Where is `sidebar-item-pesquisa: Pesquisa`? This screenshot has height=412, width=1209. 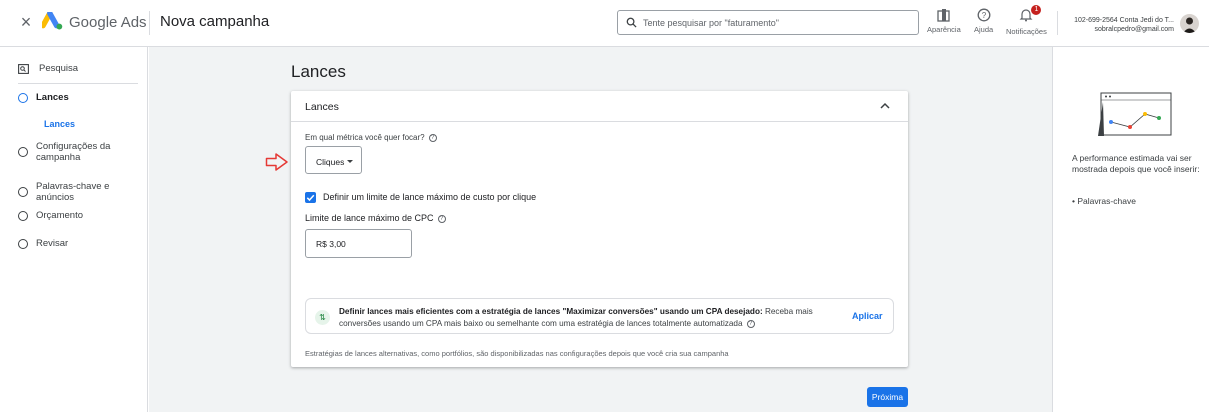
sidebar-item-pesquisa: Pesquisa is located at coordinates (48, 68).